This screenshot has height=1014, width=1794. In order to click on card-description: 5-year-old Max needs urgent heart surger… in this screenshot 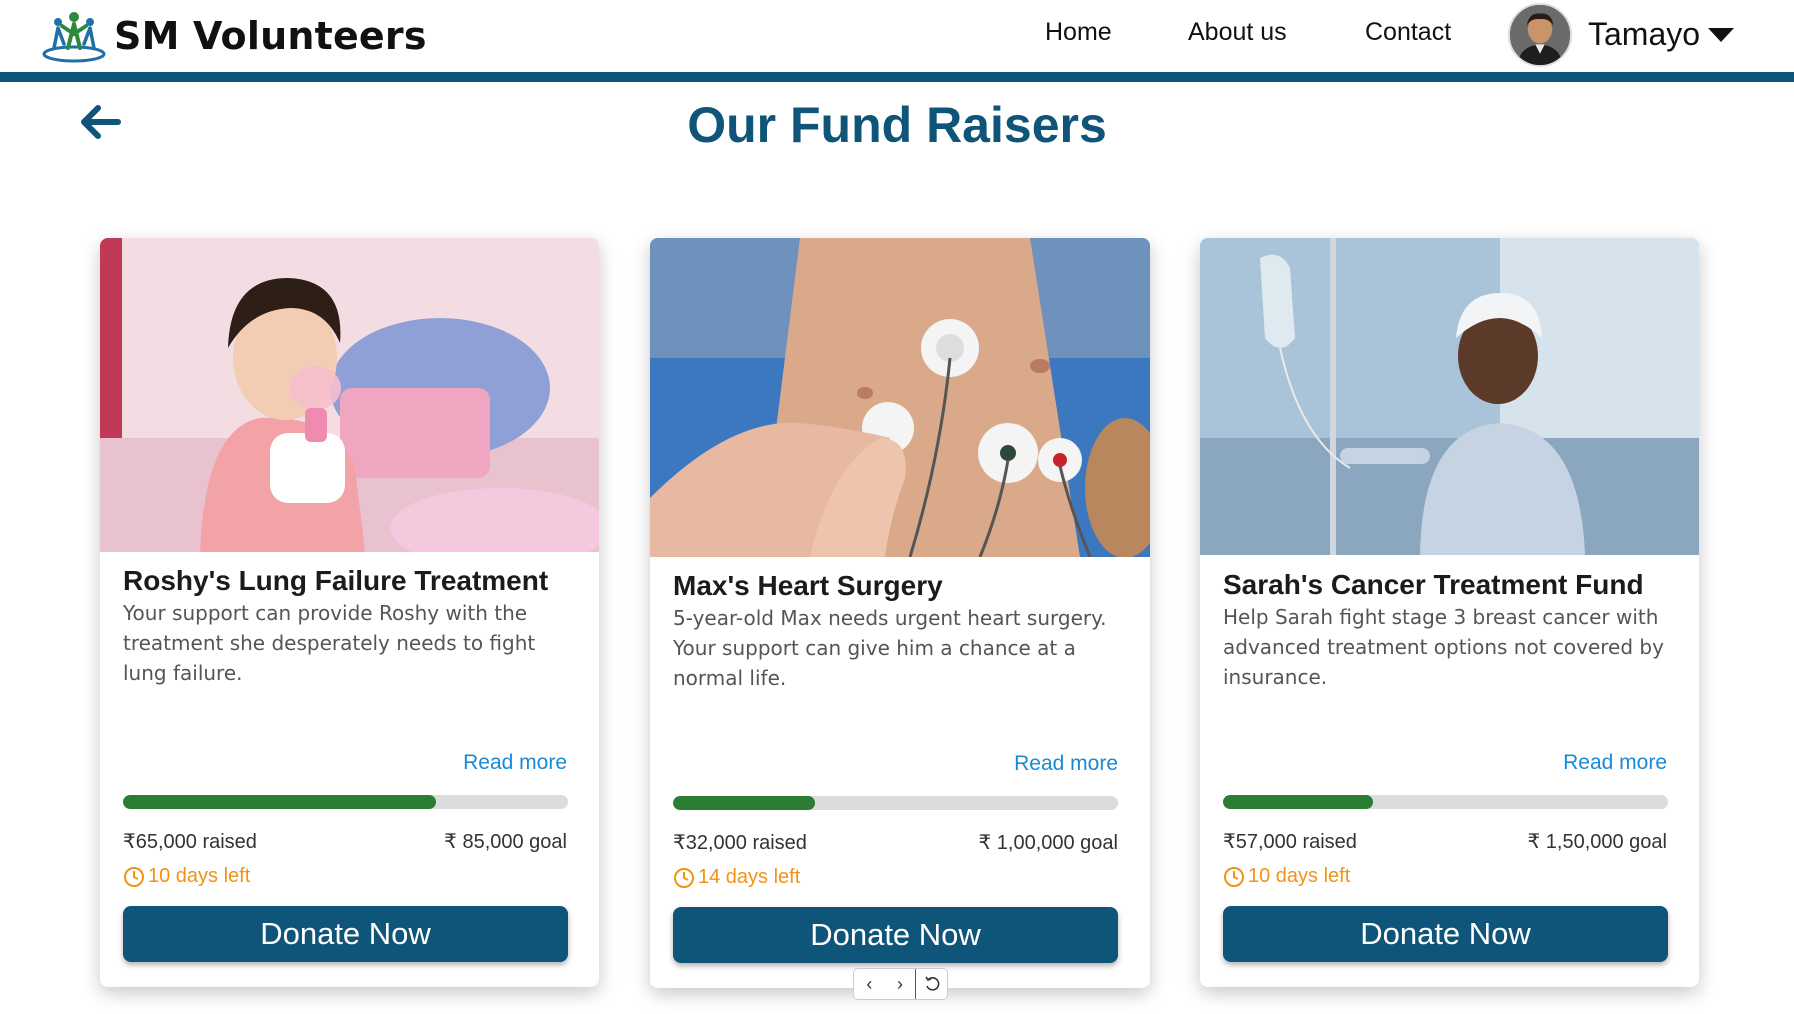, I will do `click(890, 648)`.